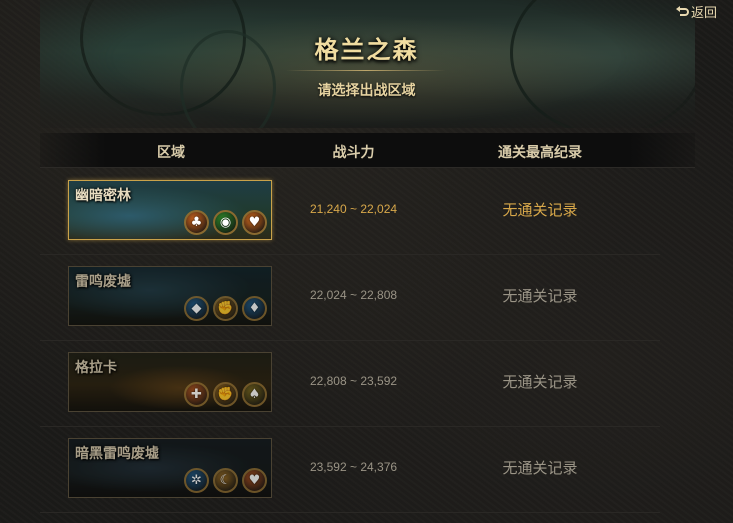 The image size is (733, 523). I want to click on column-header-zone: 区域, so click(171, 153).